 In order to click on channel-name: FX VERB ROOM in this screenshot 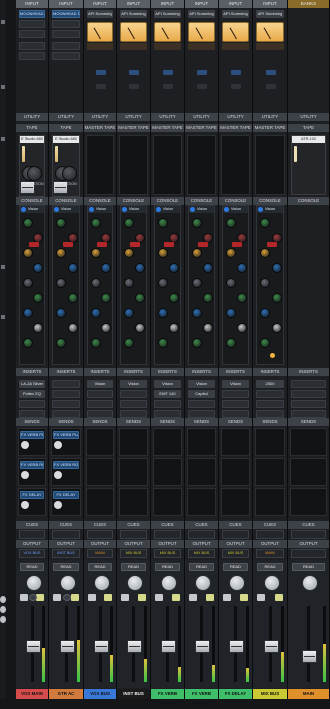, I will do `click(201, 697)`.